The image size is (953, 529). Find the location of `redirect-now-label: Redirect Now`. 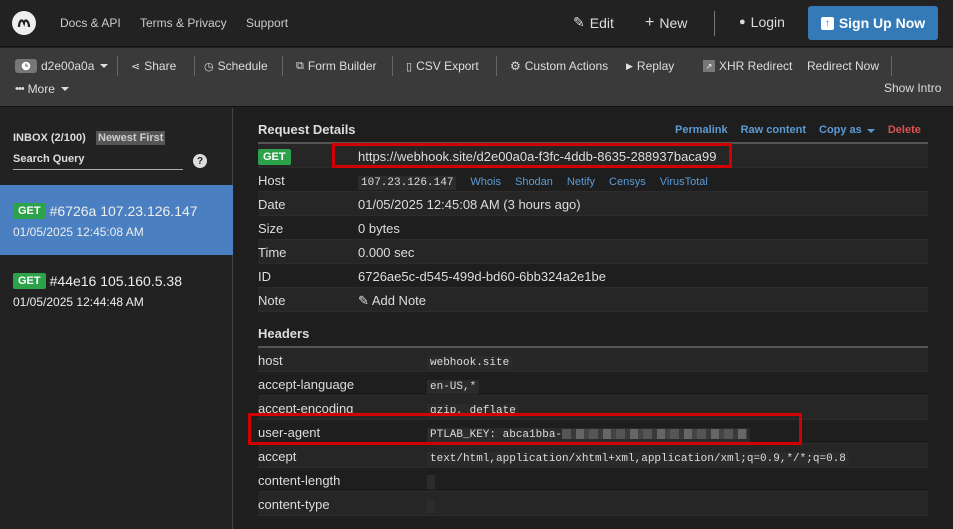

redirect-now-label: Redirect Now is located at coordinates (843, 66).